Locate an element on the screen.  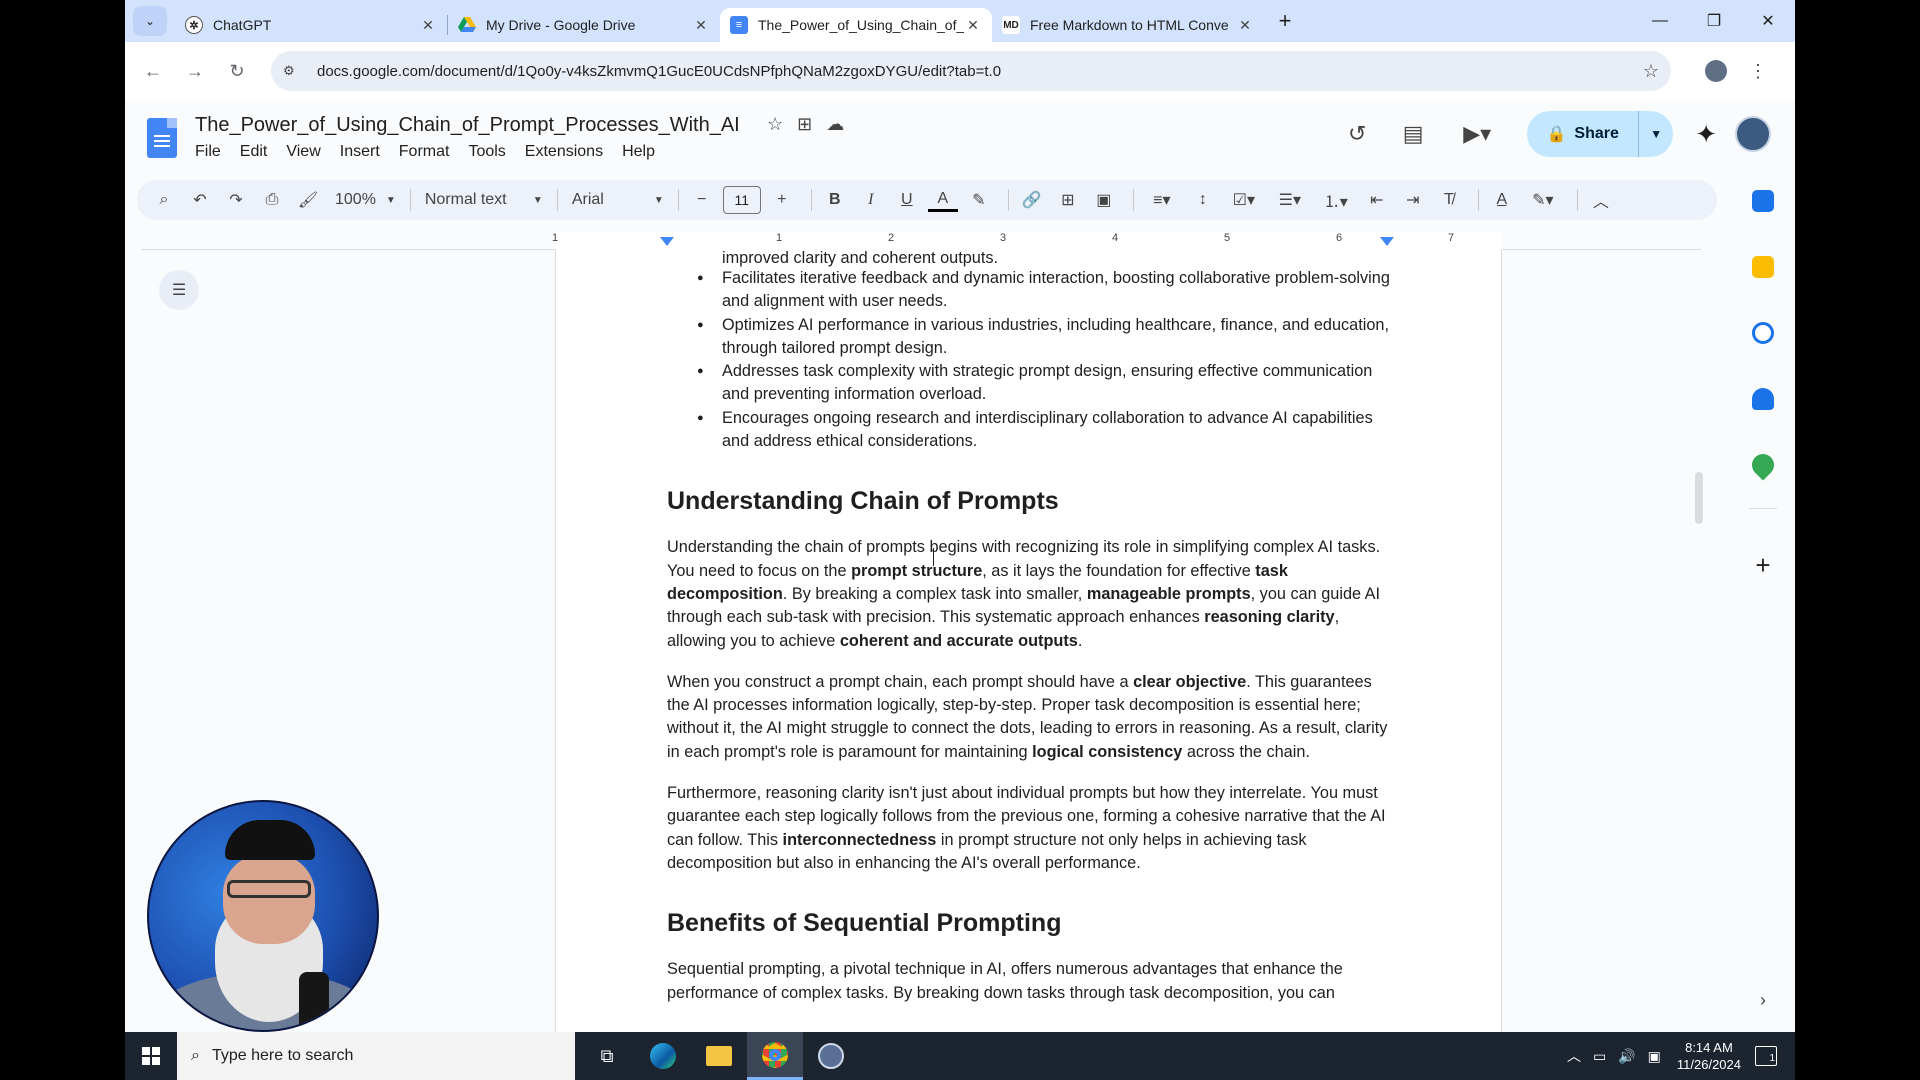
system-tray: ︿ ▭ 🔊 ▣ 8:14 AM 11/26/2024 1 is located at coordinates (1678, 1056).